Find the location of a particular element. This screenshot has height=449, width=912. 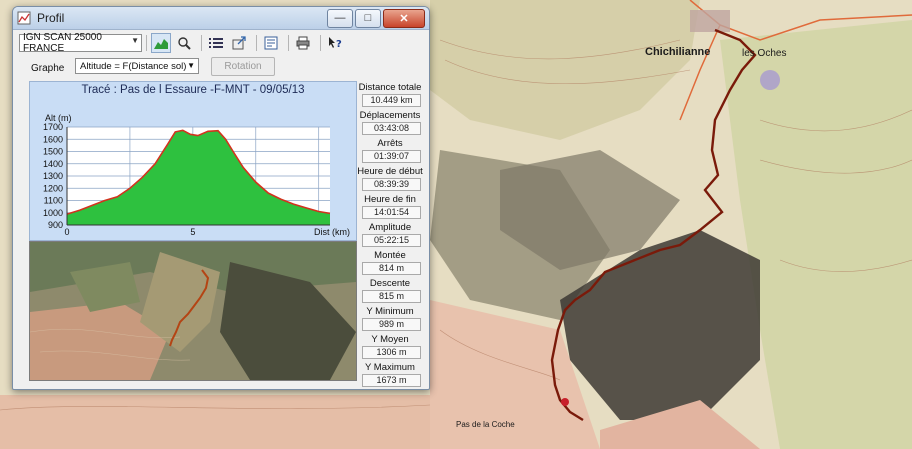

x-tick-label: 5 is located at coordinates (192, 232).